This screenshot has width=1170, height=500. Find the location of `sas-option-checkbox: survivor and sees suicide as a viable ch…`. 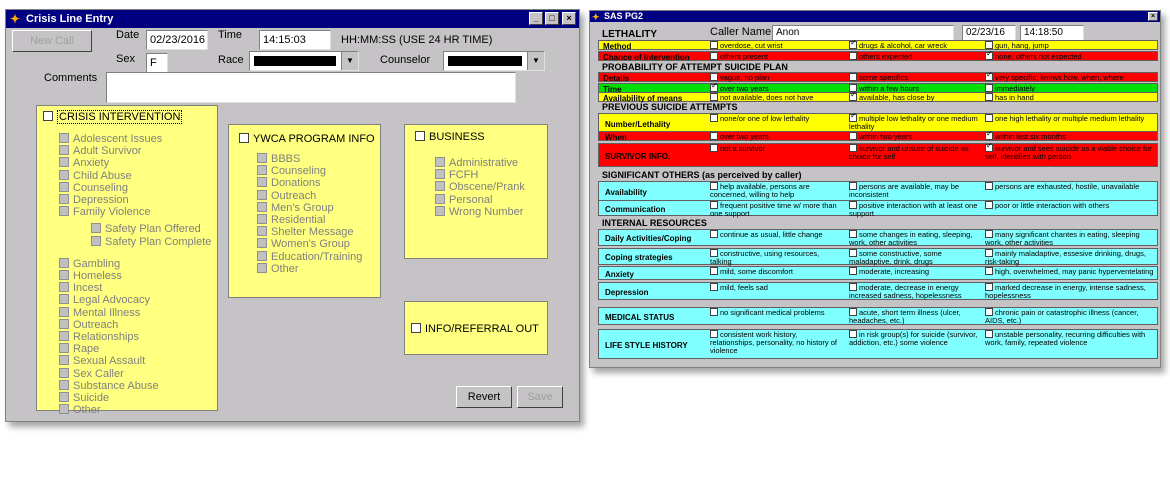

sas-option-checkbox: survivor and sees suicide as a viable ch… is located at coordinates (1070, 151).